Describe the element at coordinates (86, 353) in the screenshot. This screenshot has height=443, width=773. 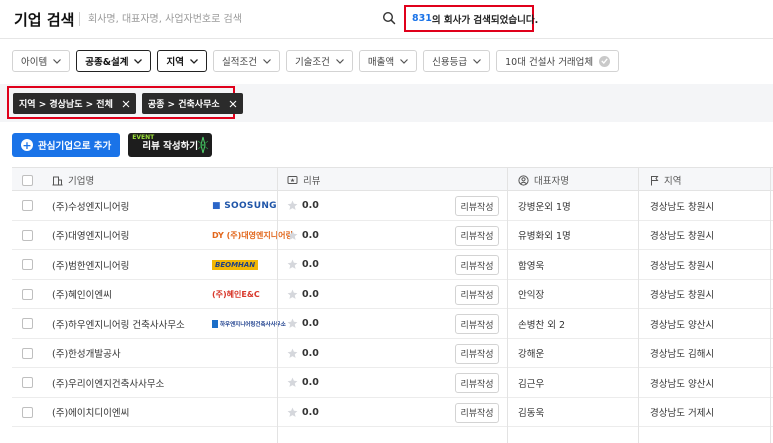
I see `company-name: (주)한성개발공사` at that location.